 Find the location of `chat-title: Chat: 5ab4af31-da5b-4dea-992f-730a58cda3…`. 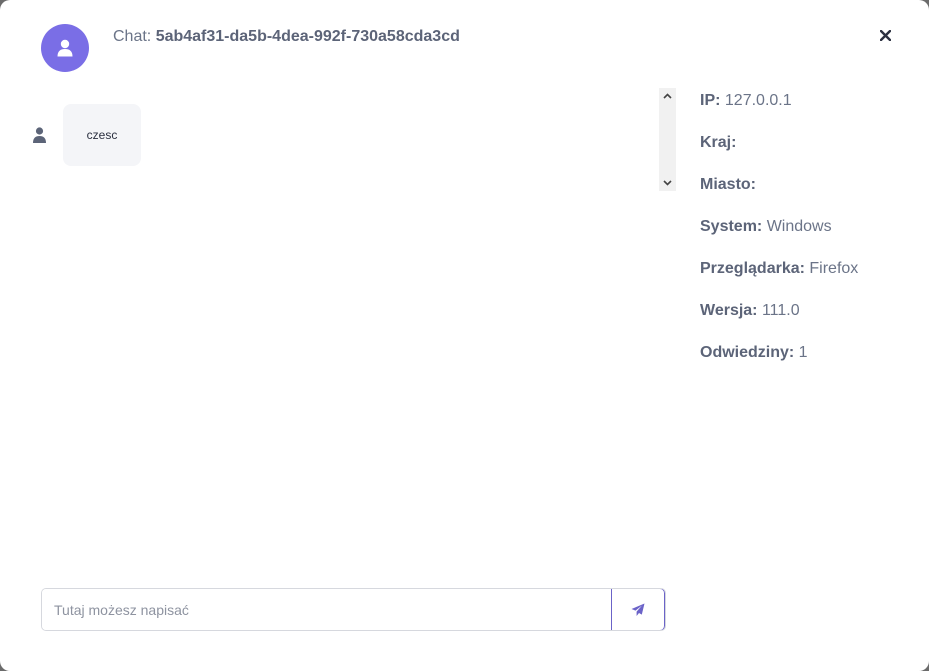

chat-title: Chat: 5ab4af31-da5b-4dea-992f-730a58cda3… is located at coordinates (286, 37).